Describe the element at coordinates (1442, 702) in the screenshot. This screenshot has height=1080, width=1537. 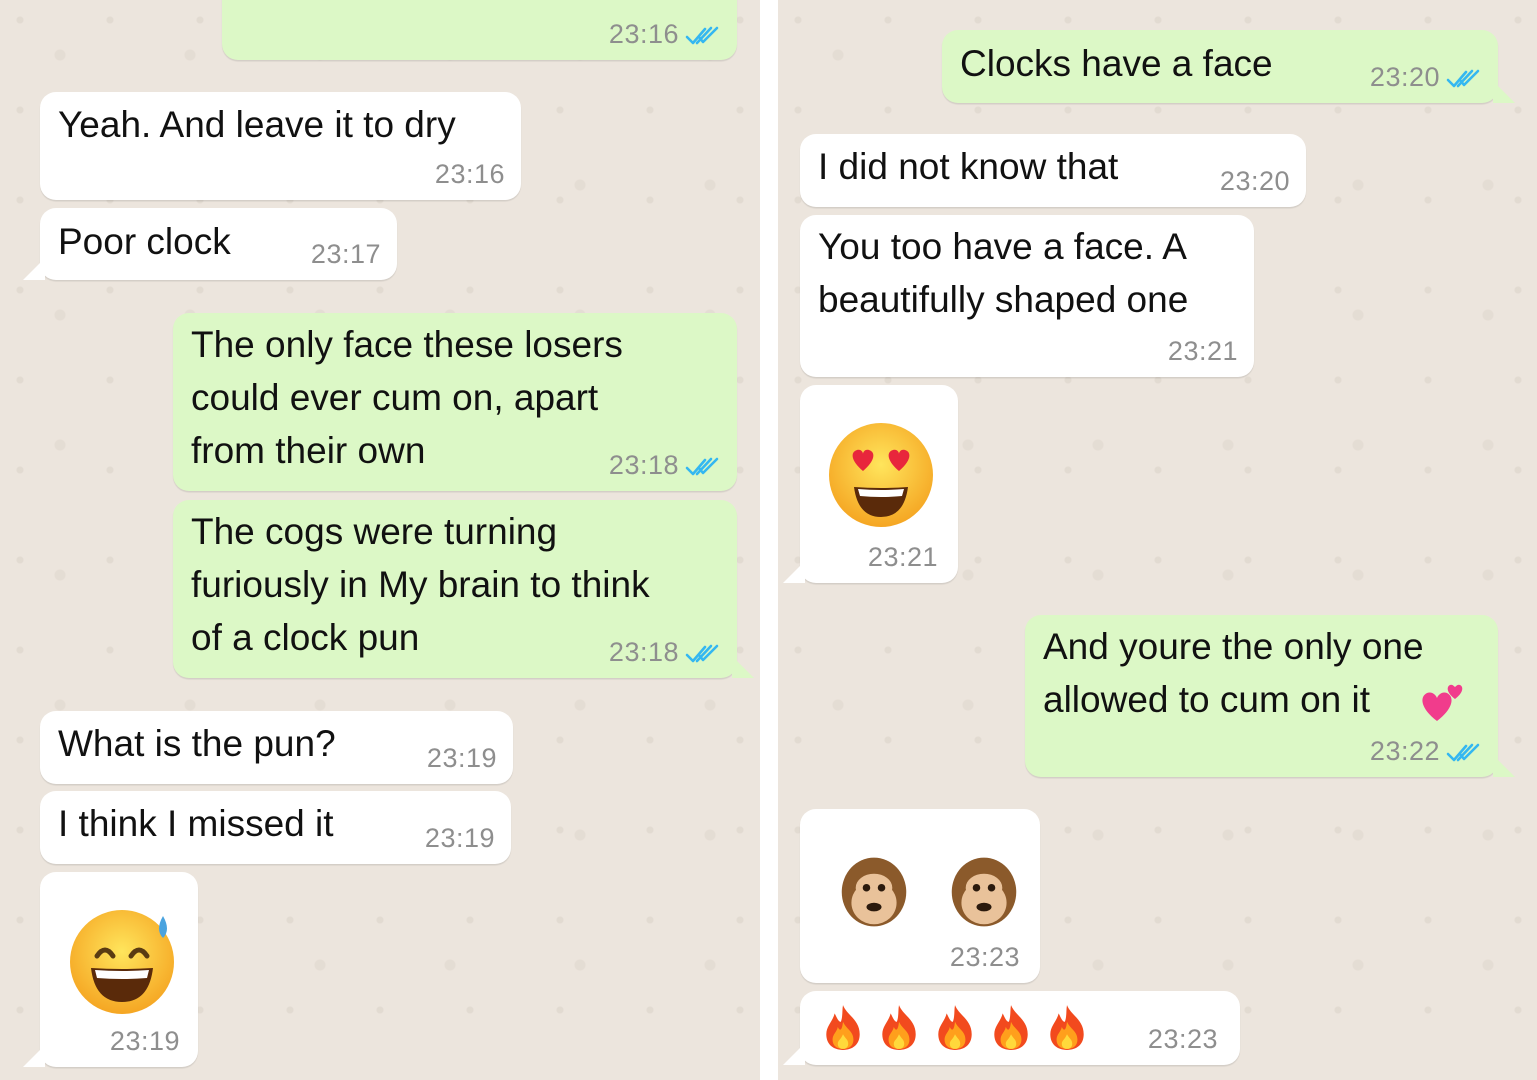
I see `two-hearts-icon` at that location.